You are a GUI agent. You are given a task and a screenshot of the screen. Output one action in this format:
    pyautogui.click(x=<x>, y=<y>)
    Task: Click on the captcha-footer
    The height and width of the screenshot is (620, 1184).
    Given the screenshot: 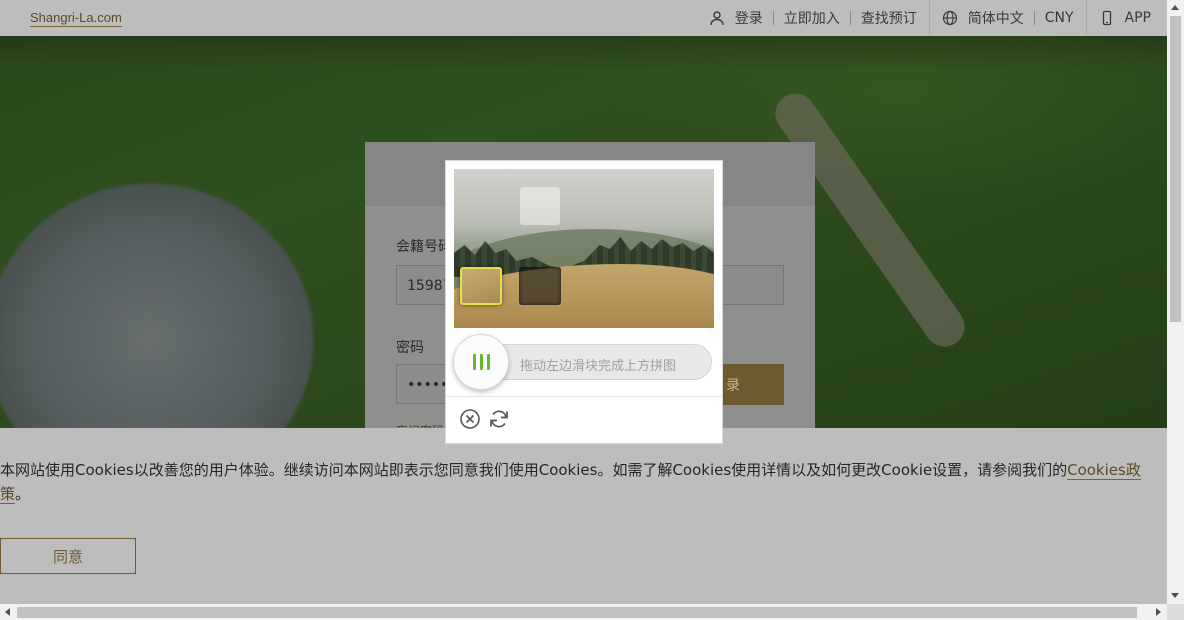 What is the action you would take?
    pyautogui.click(x=584, y=420)
    